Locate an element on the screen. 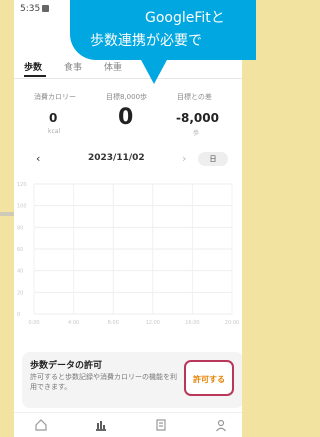  tab-weight: 体重 is located at coordinates (113, 66).